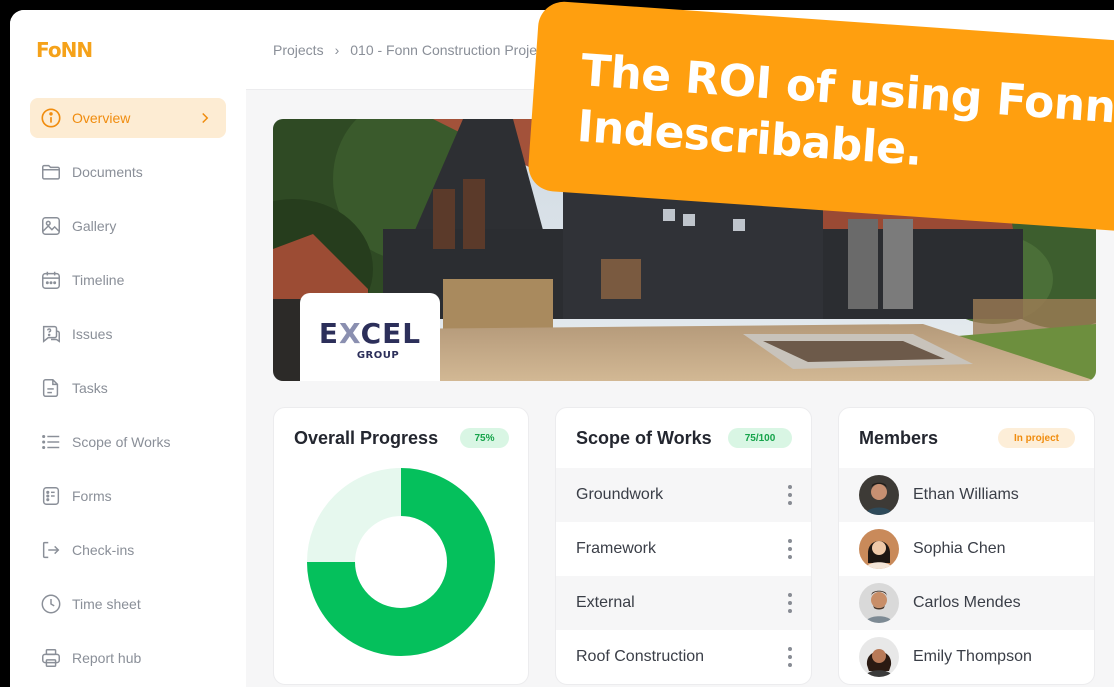 The image size is (1114, 687). I want to click on member-name: Sophia Chen, so click(959, 548).